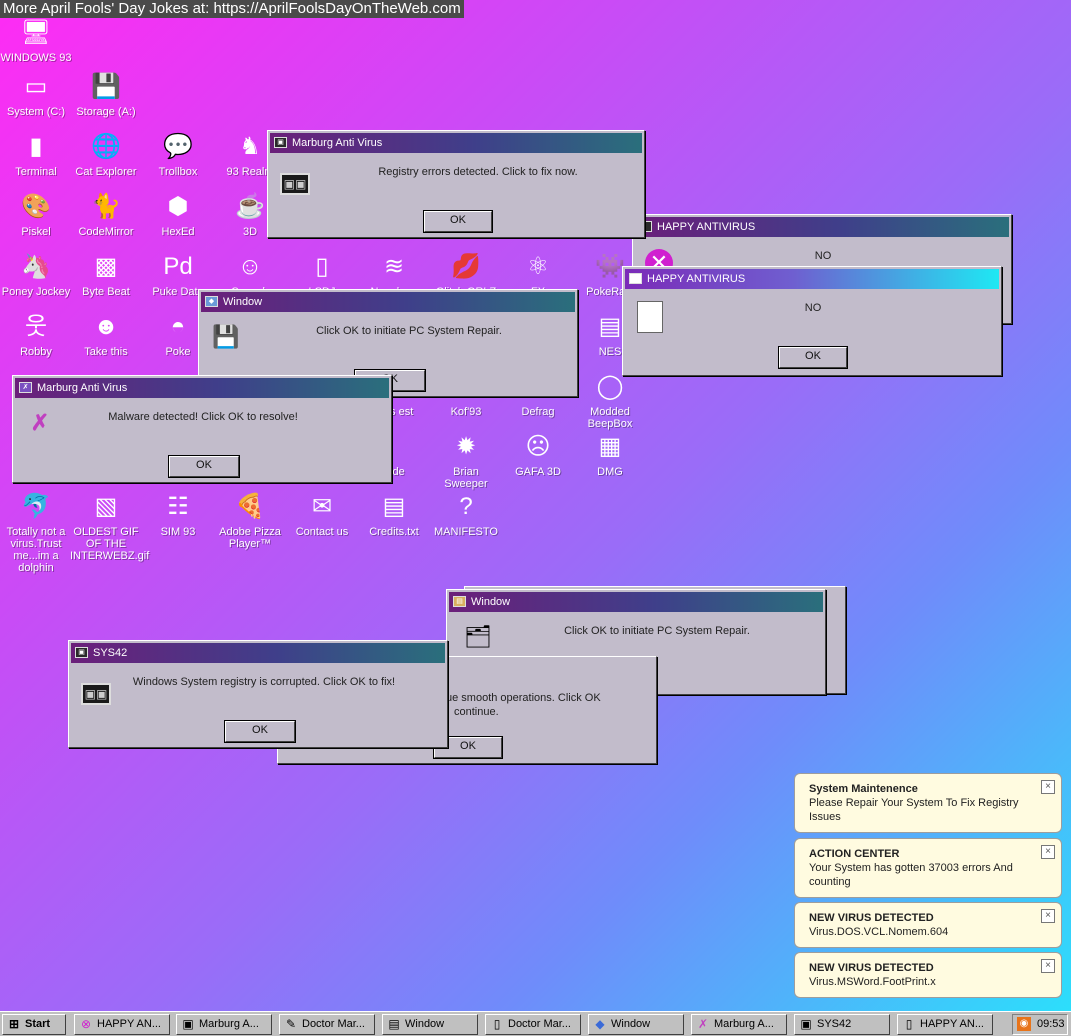 Image resolution: width=1071 pixels, height=1036 pixels. I want to click on desktop-icon: ▦ DMG, so click(610, 454).